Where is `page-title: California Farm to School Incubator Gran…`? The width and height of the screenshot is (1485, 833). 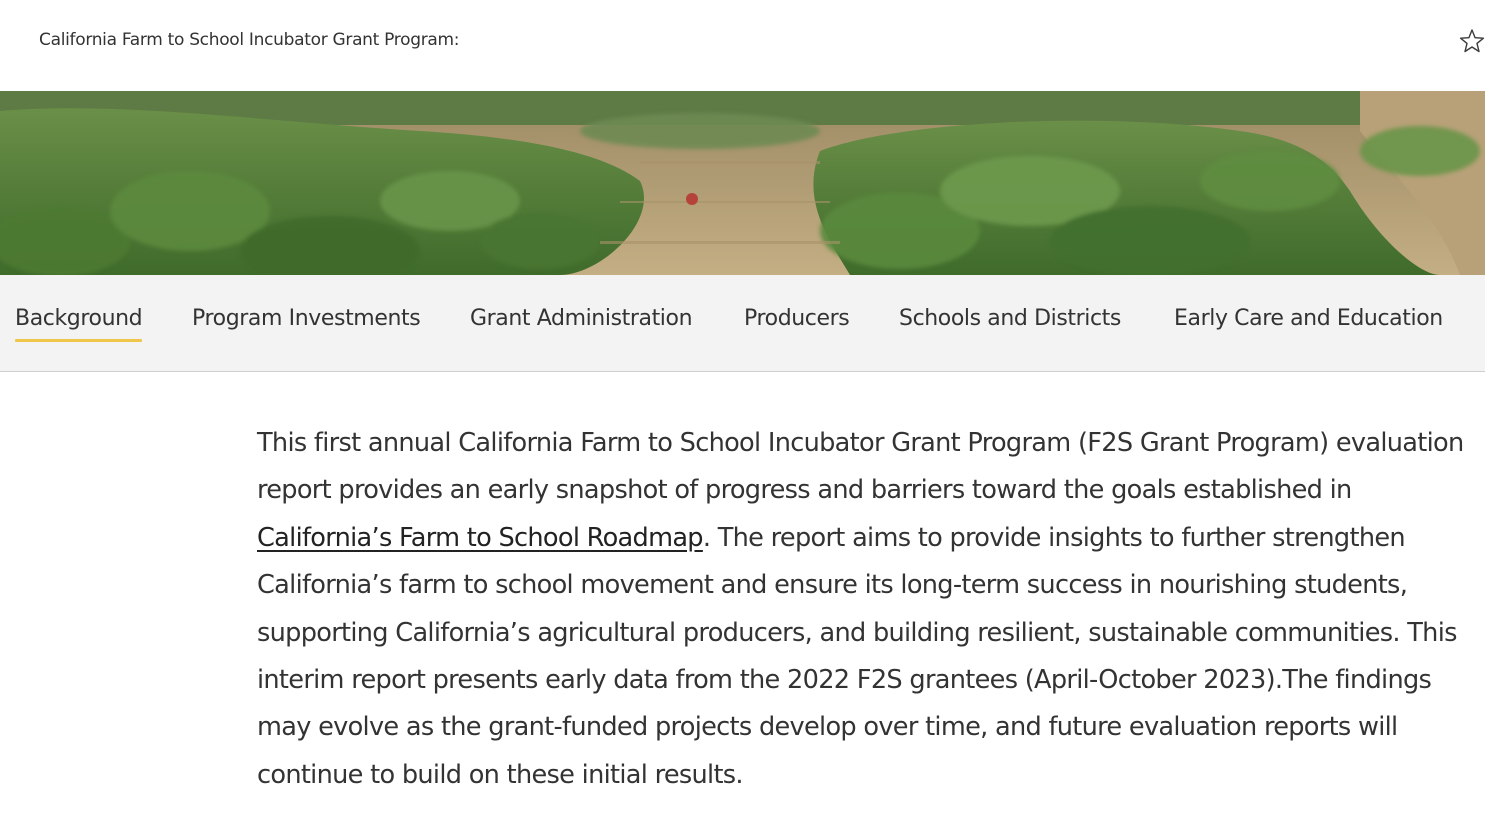 page-title: California Farm to School Incubator Gran… is located at coordinates (249, 40).